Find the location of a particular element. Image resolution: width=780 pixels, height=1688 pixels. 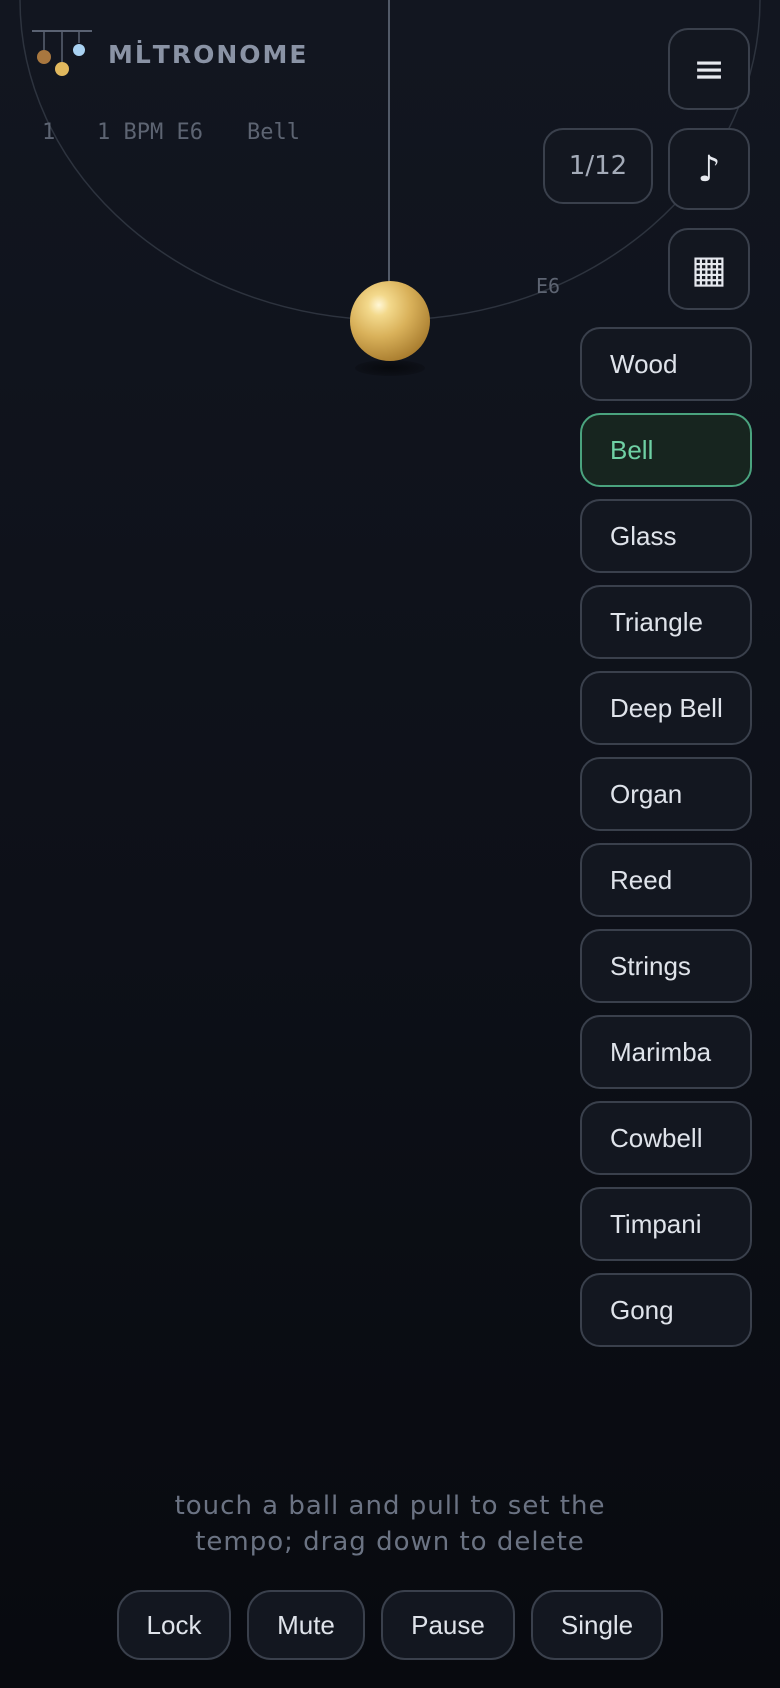

app-logo-icon is located at coordinates (62, 53).